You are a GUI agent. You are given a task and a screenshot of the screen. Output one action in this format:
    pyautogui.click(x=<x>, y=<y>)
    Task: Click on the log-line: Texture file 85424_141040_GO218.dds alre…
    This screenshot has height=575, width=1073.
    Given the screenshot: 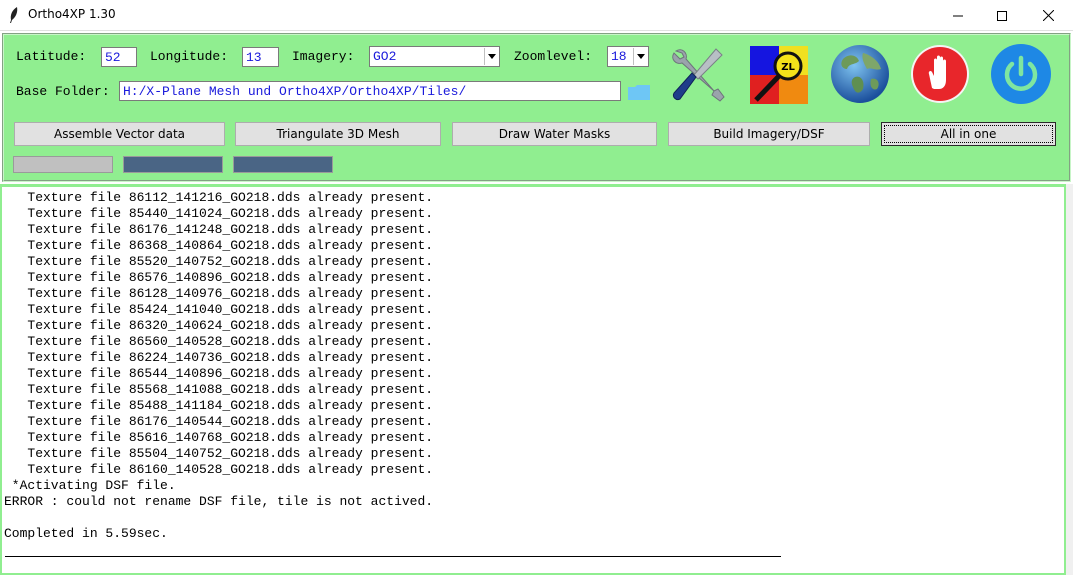 What is the action you would take?
    pyautogui.click(x=219, y=309)
    